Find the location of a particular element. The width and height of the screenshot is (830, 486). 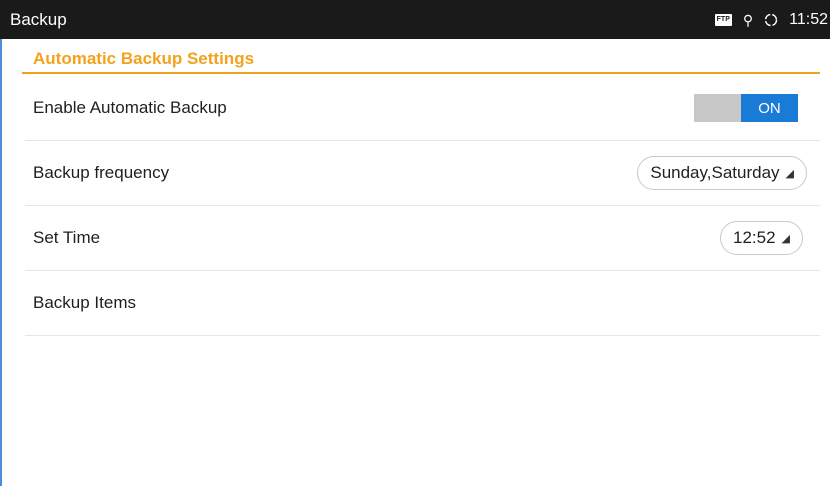

toggle-off-segment is located at coordinates (717, 108).